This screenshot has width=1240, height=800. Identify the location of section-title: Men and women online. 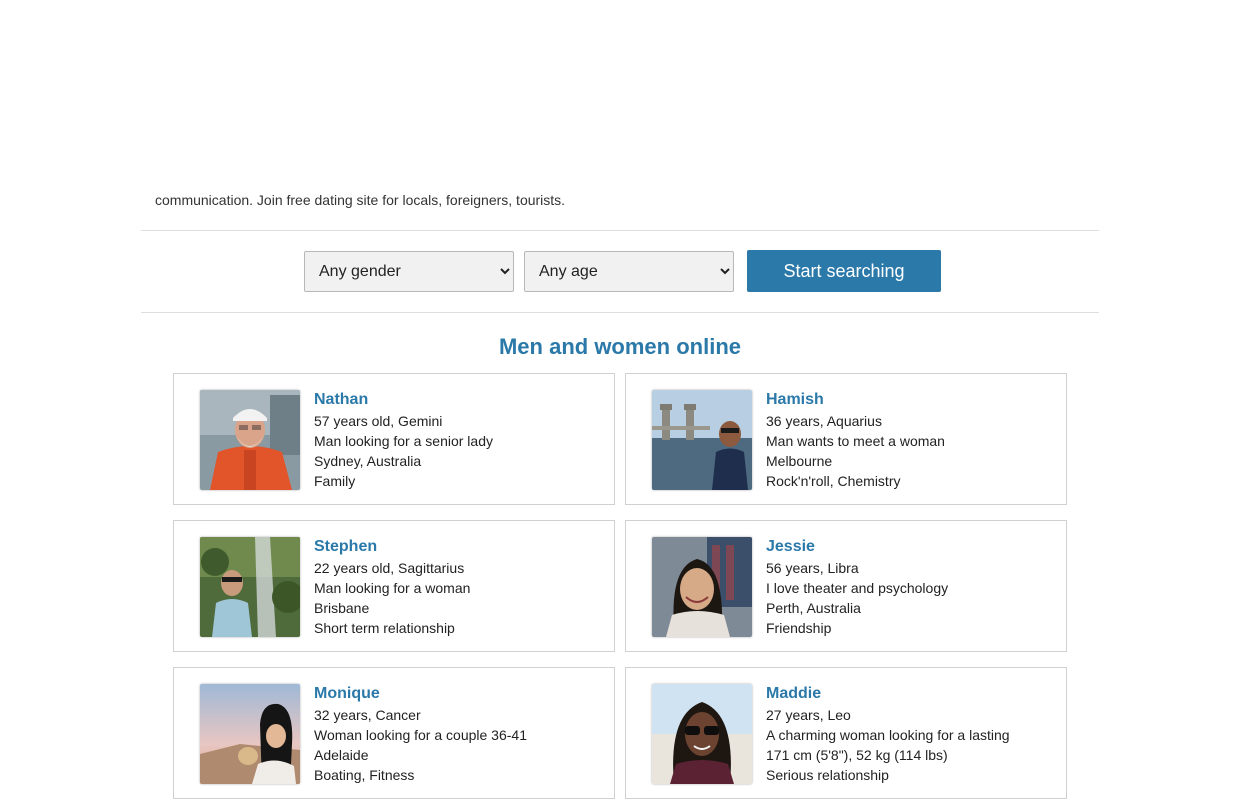
(619, 346).